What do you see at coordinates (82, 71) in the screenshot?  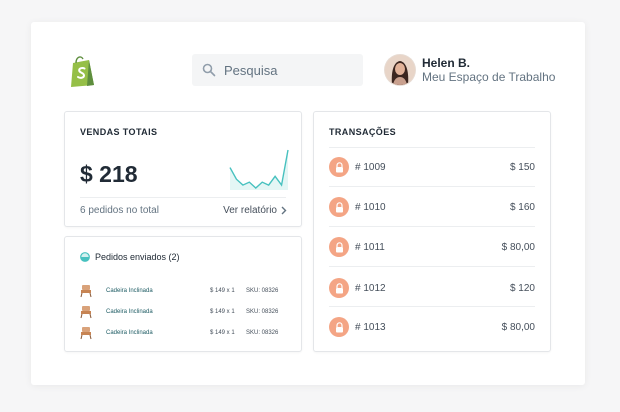 I see `shopify-logo-icon` at bounding box center [82, 71].